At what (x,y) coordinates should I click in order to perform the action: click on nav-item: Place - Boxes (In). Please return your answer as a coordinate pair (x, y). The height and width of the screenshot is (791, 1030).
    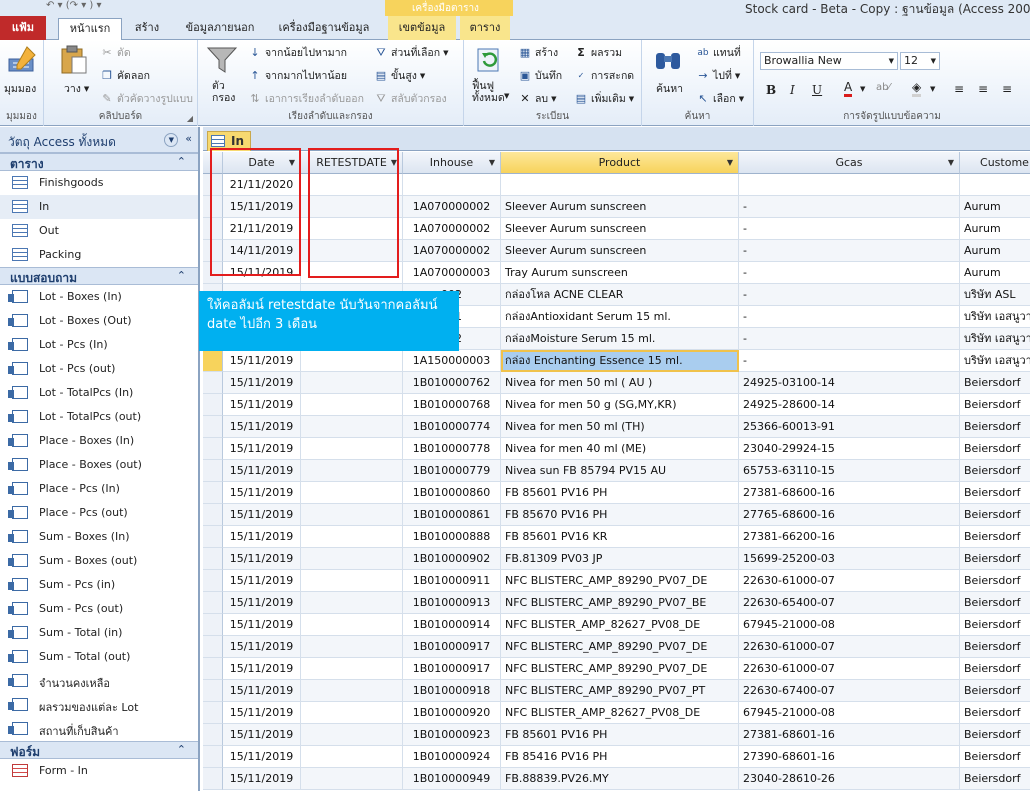
    Looking at the image, I should click on (99, 441).